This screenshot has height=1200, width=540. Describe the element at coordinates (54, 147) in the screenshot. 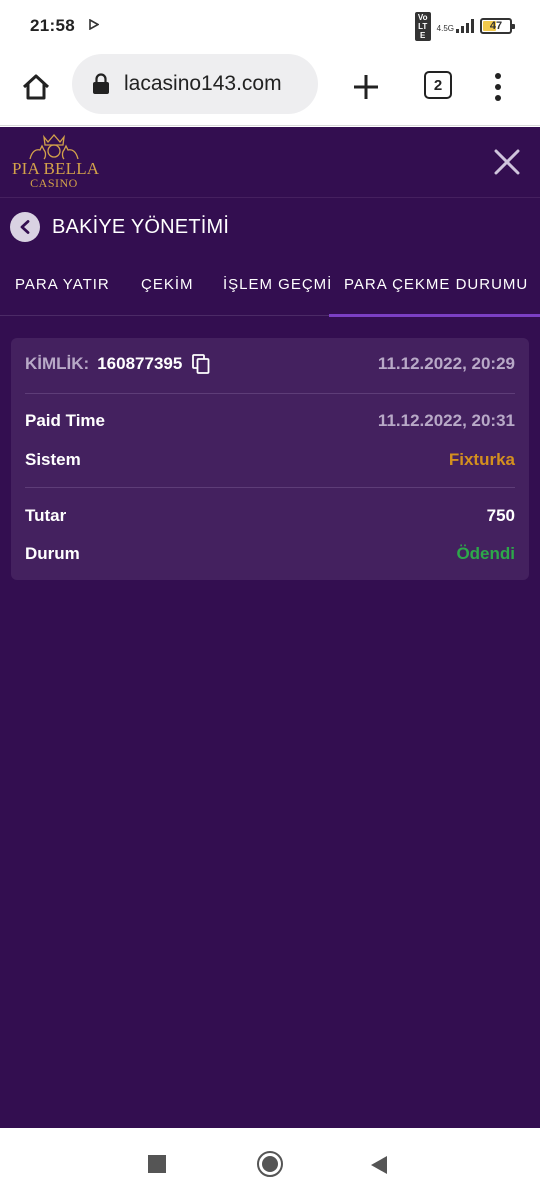

I see `crown-logo-icon` at that location.